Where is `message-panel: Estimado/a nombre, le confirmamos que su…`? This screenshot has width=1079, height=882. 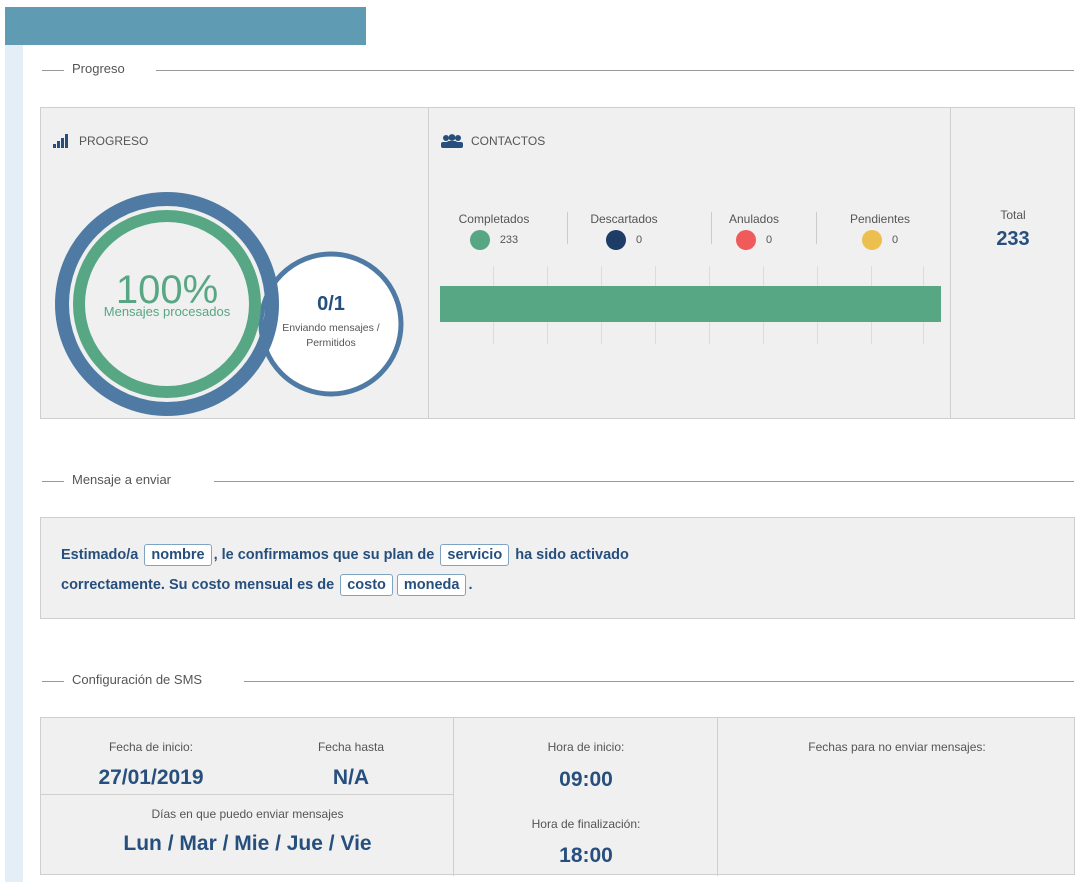 message-panel: Estimado/a nombre, le confirmamos que su… is located at coordinates (557, 568).